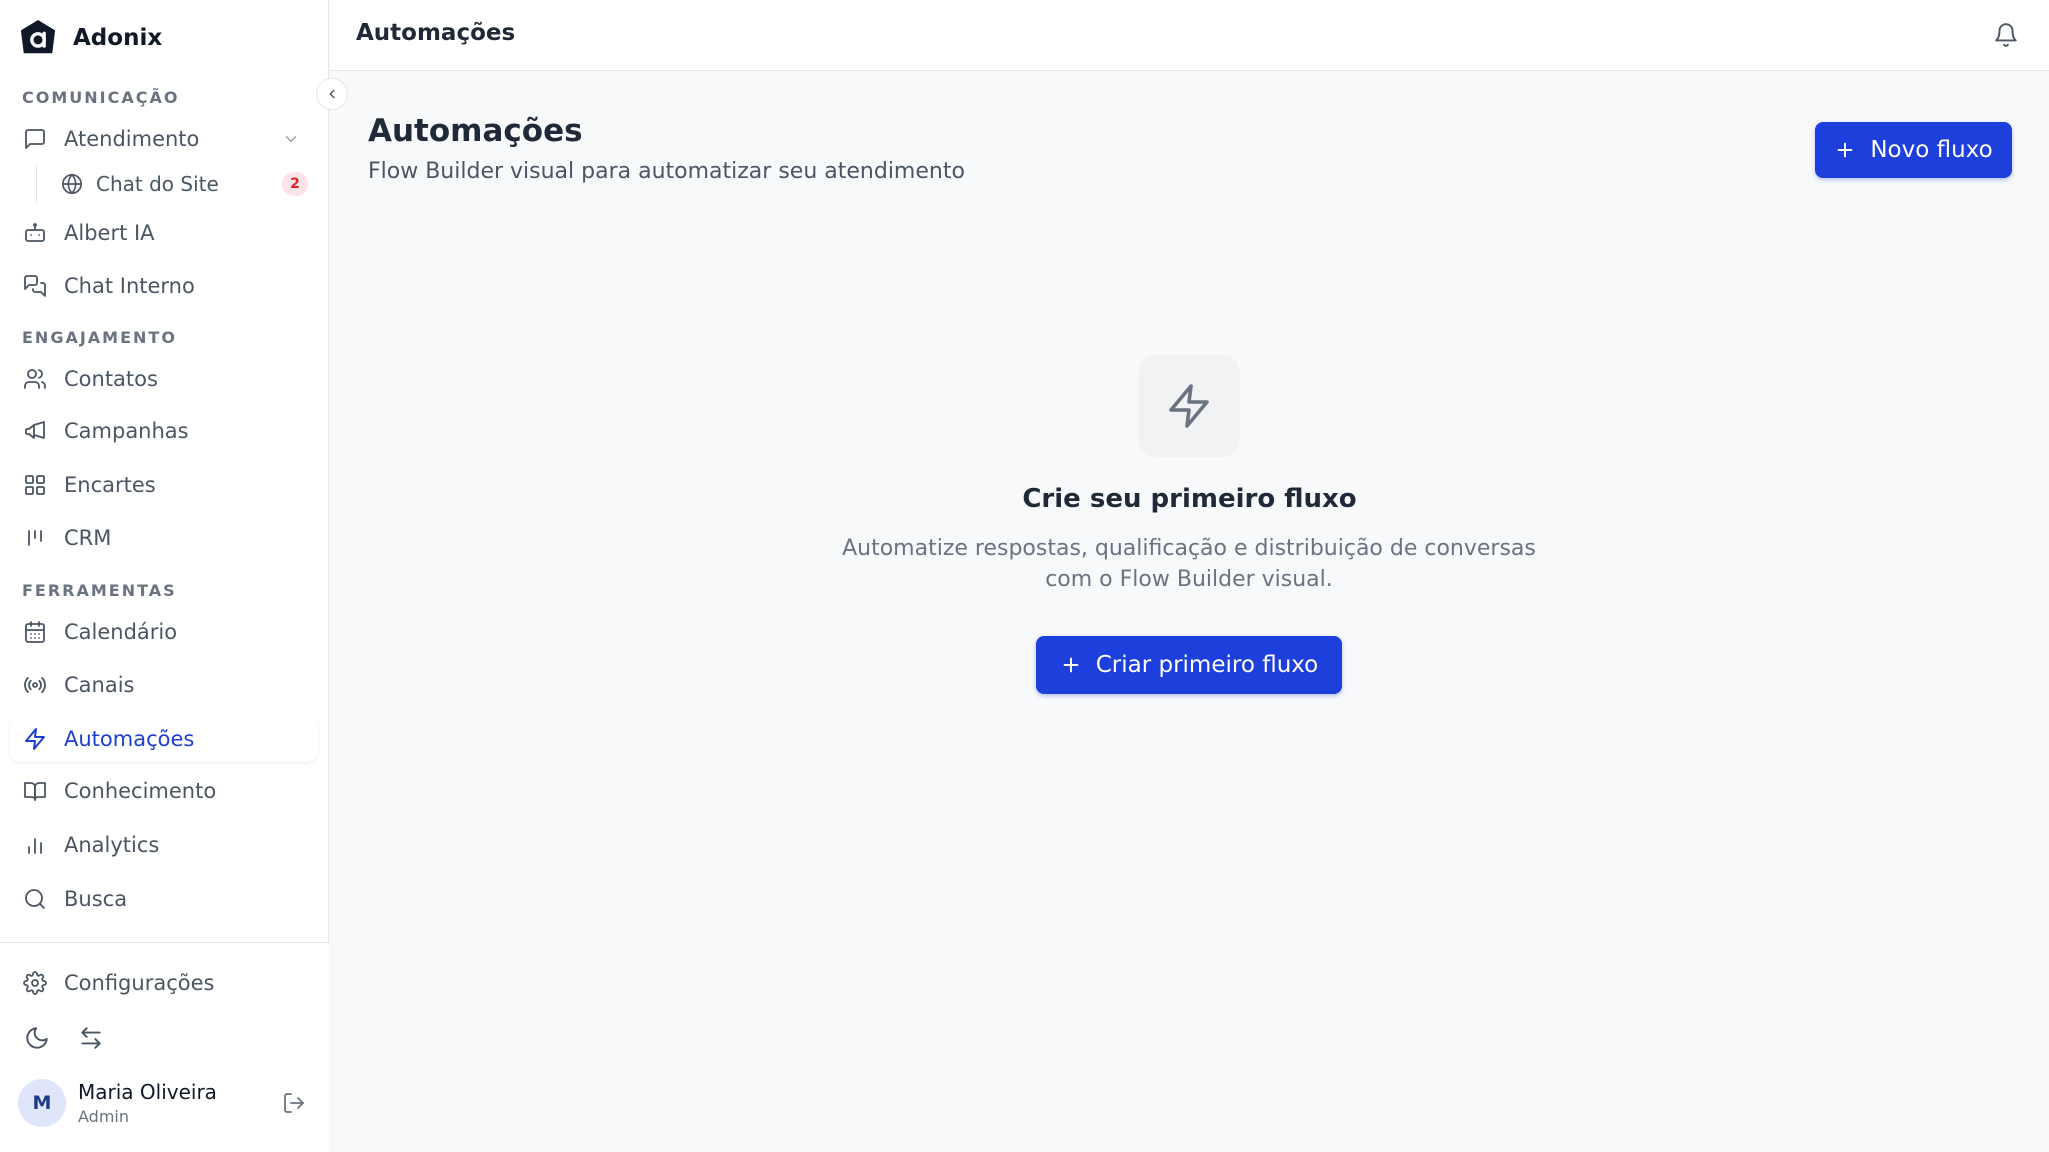  What do you see at coordinates (35, 431) in the screenshot?
I see `megaphone-icon` at bounding box center [35, 431].